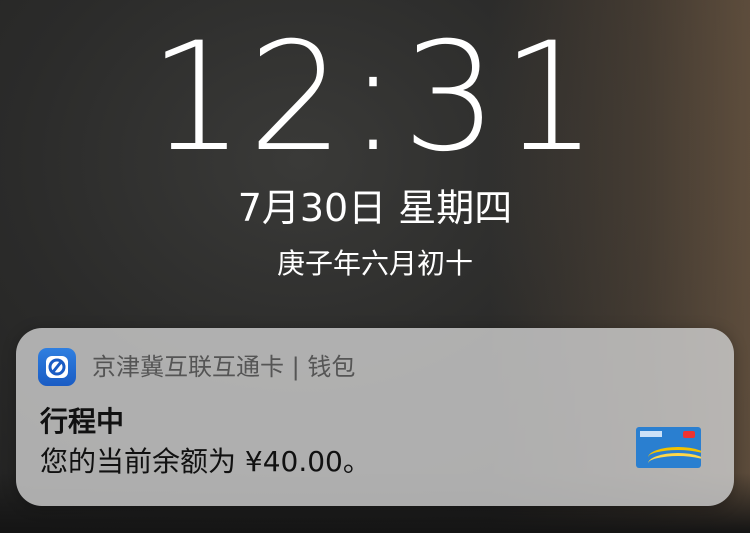 This screenshot has width=750, height=533. I want to click on notification-body: 您的当前余额为 ¥40.00。, so click(205, 461).